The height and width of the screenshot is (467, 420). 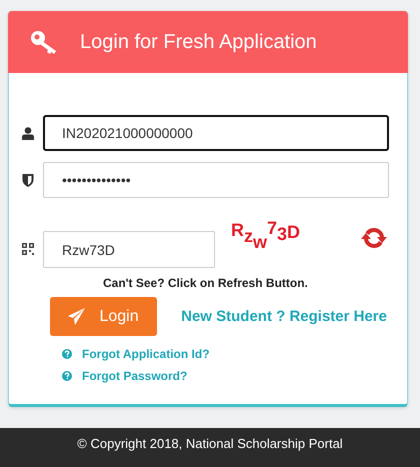 What do you see at coordinates (28, 249) in the screenshot?
I see `qr-code-icon` at bounding box center [28, 249].